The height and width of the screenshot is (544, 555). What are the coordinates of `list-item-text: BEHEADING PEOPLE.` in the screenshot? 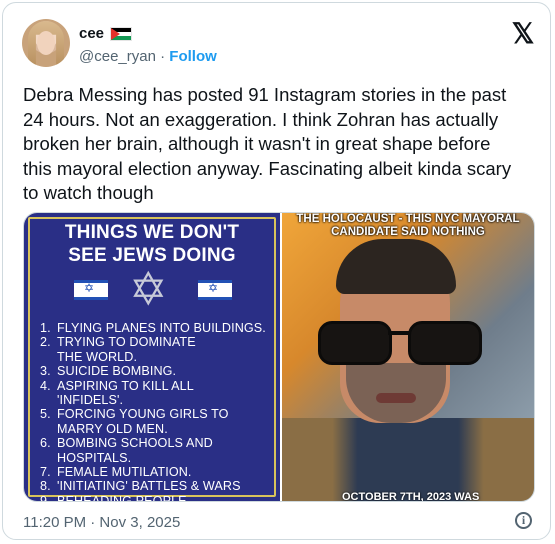 It's located at (124, 497).